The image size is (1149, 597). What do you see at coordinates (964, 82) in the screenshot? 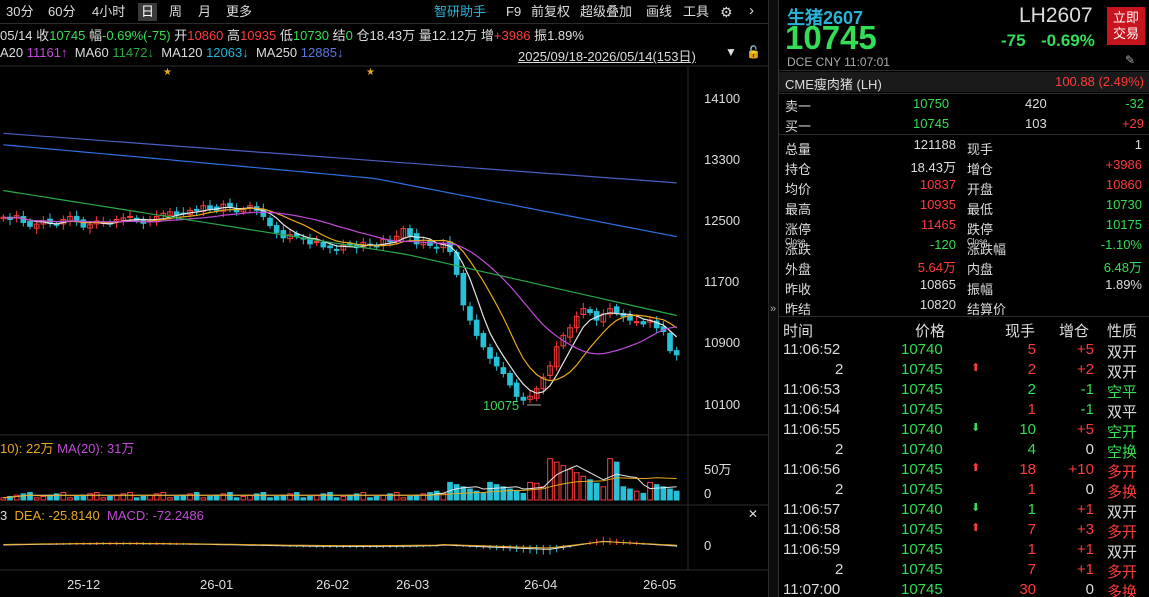
I see `cme-row: CME瘦肉猪 (LH) 100.88 (2.49%)` at bounding box center [964, 82].